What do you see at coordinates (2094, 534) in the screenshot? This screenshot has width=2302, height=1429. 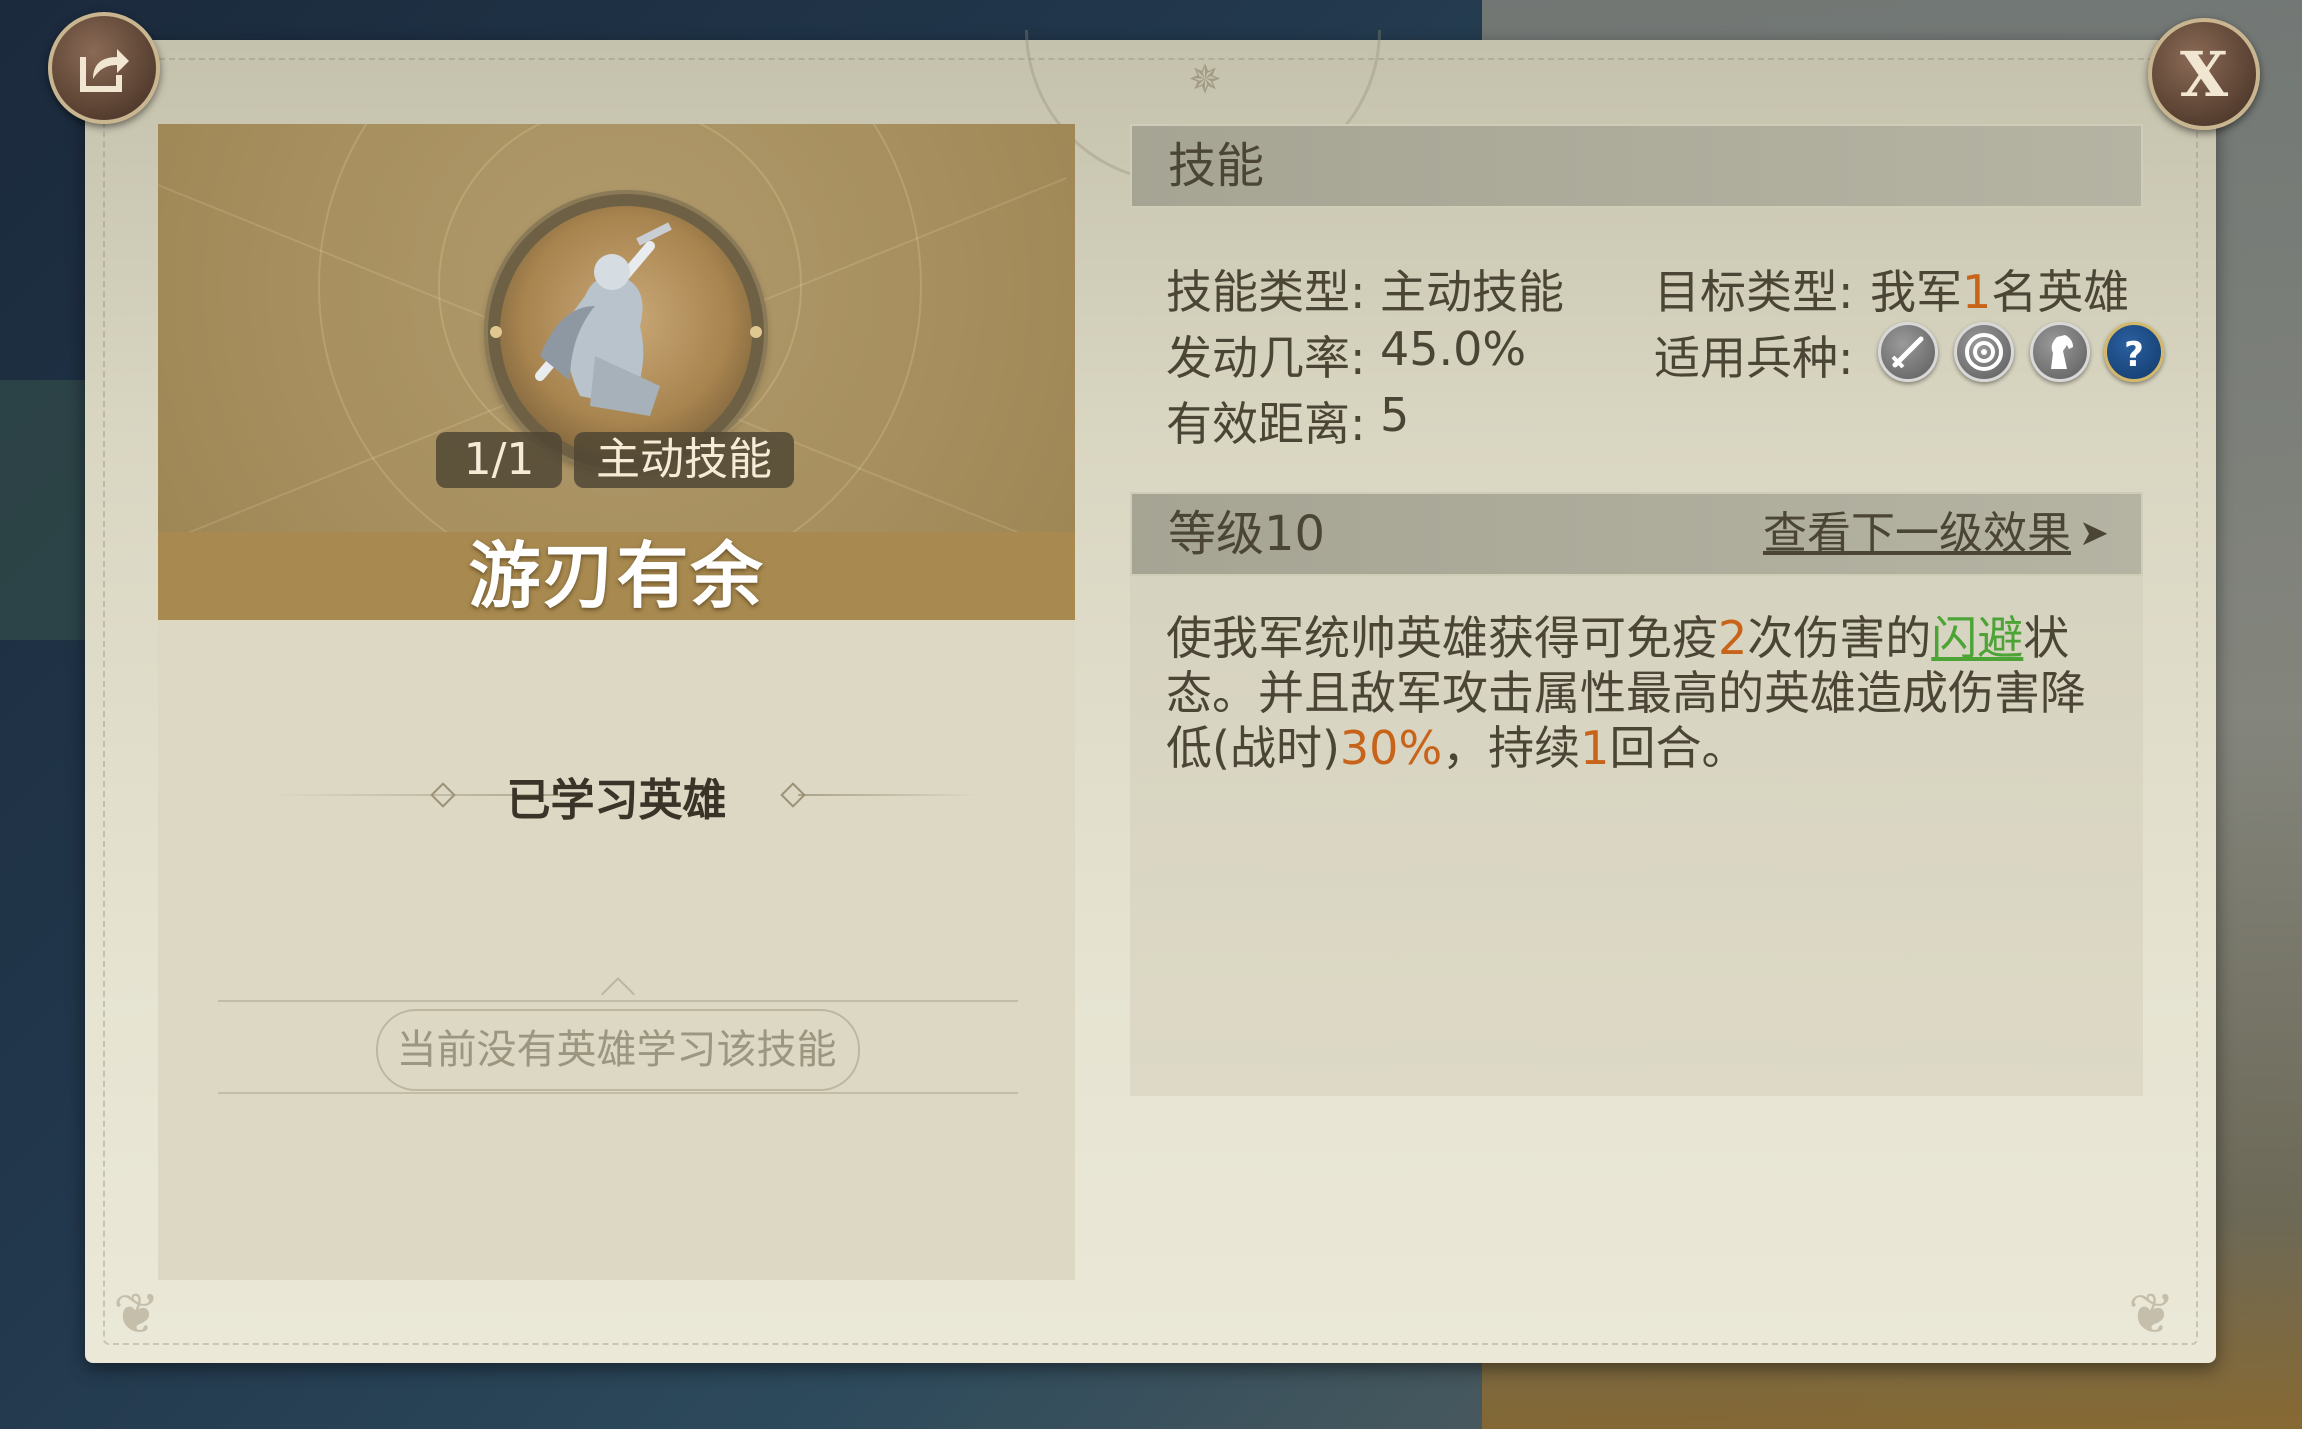 I see `arrow-right-icon: ➤` at bounding box center [2094, 534].